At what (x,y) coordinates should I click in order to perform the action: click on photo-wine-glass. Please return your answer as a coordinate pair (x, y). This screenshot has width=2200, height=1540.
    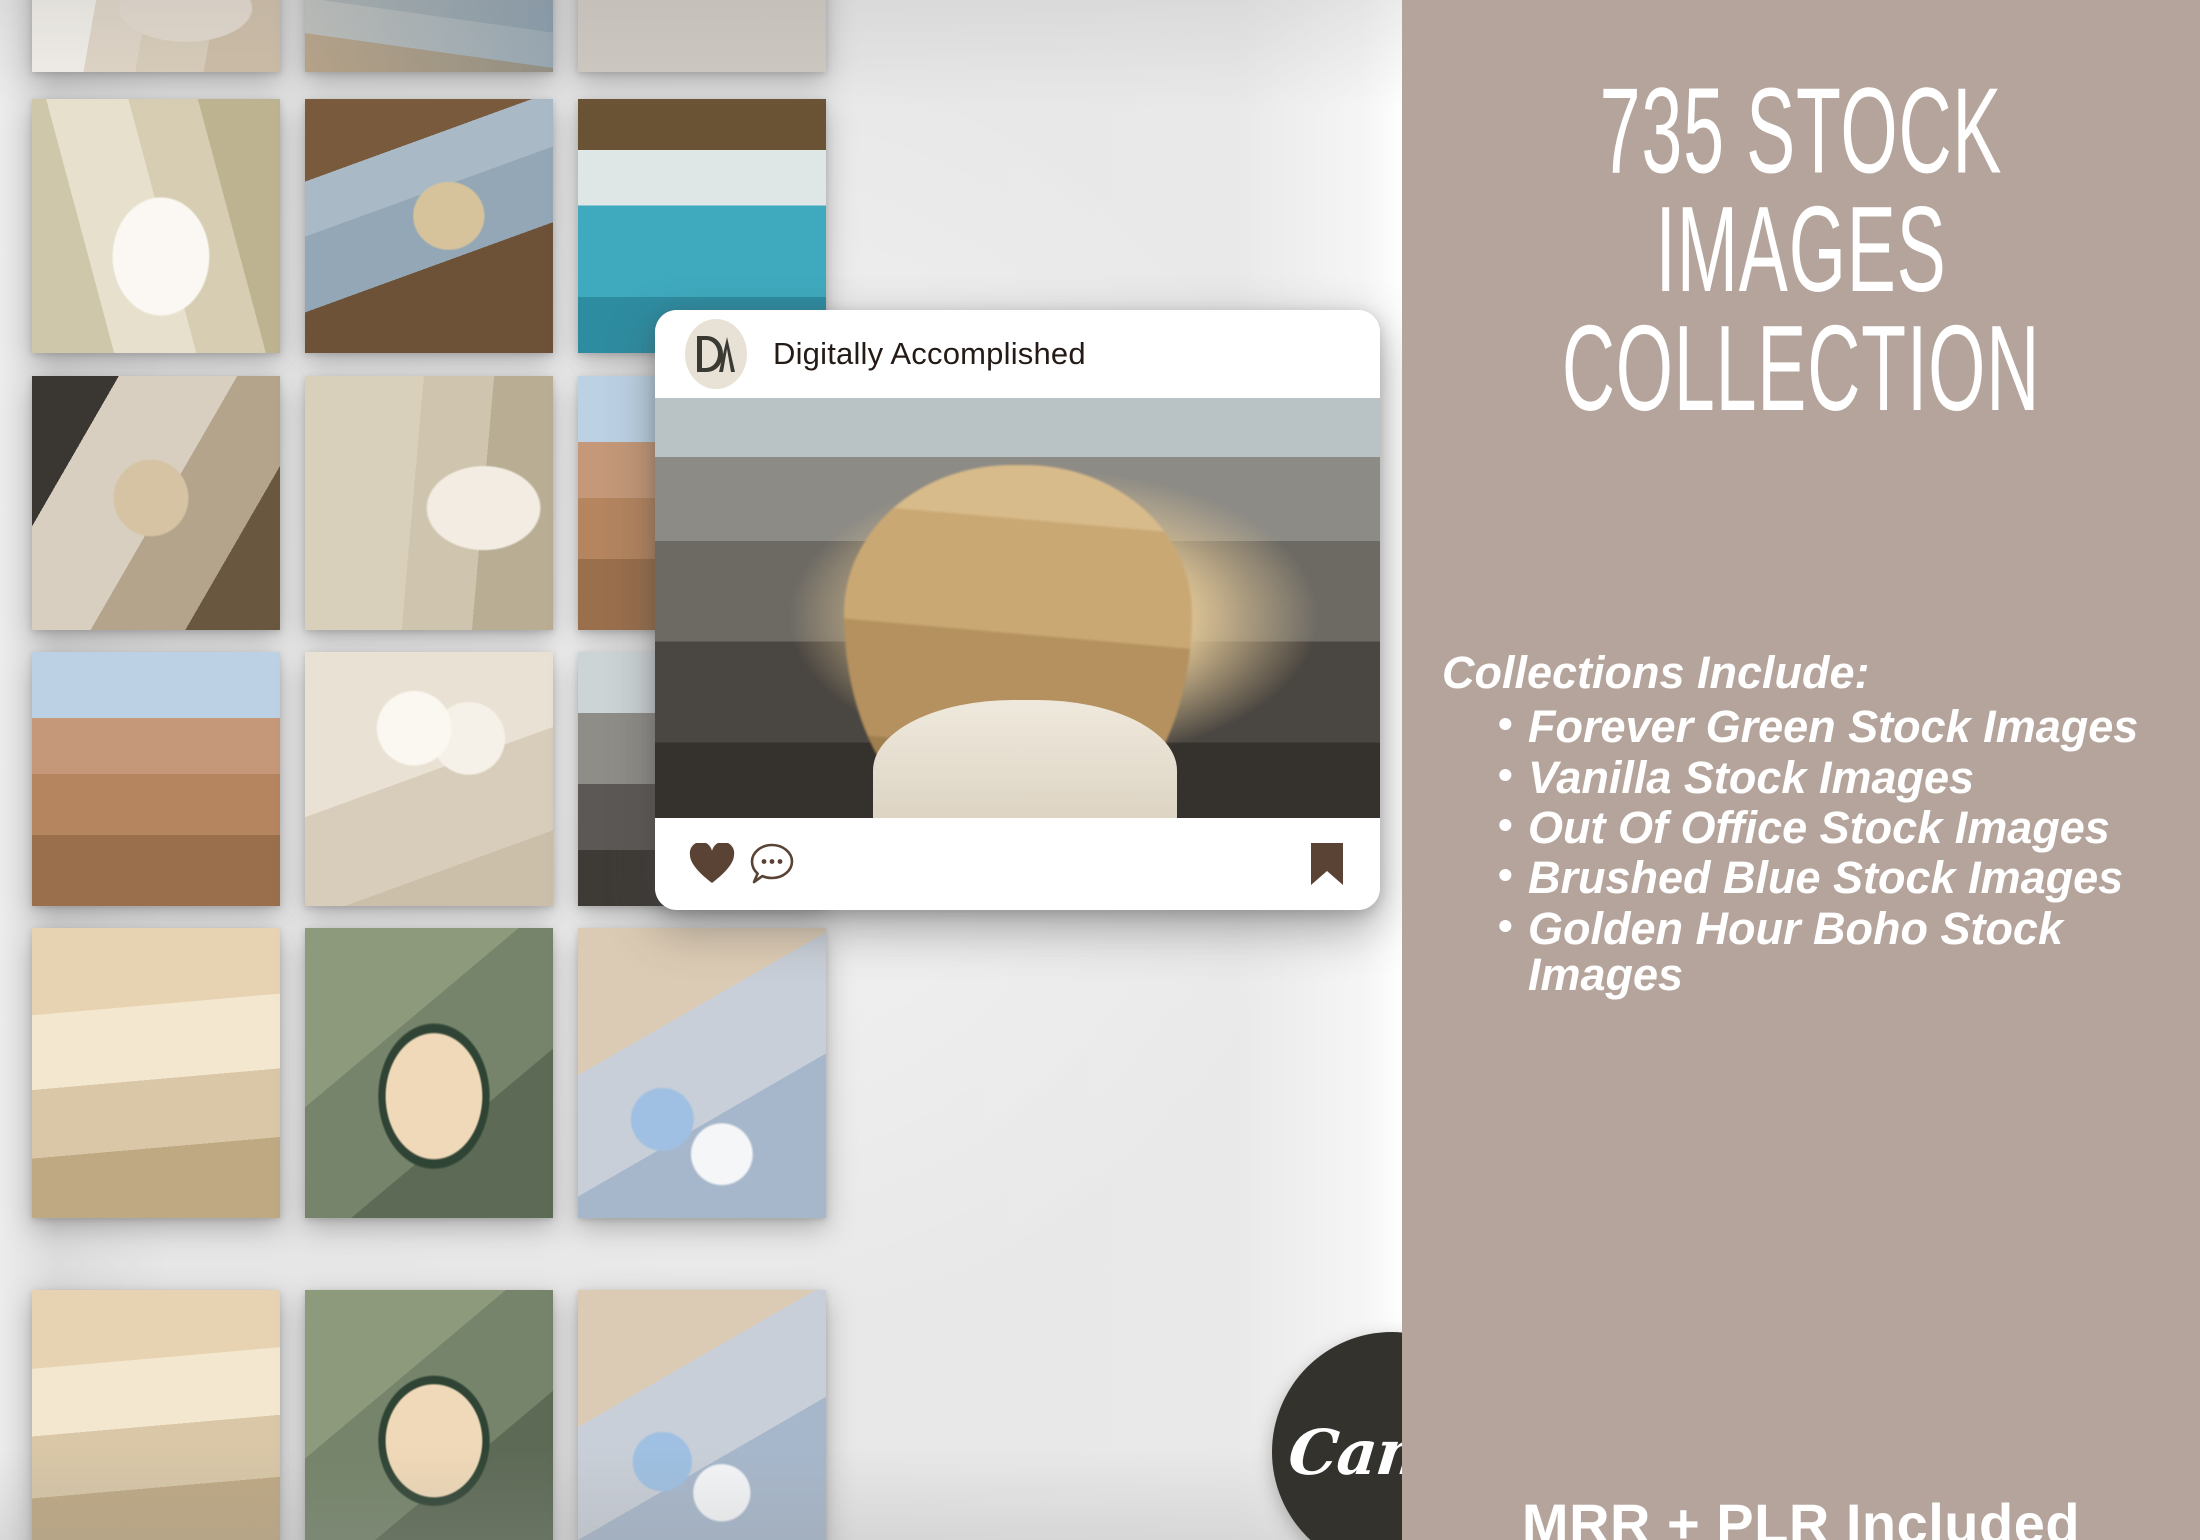
    Looking at the image, I should click on (702, 36).